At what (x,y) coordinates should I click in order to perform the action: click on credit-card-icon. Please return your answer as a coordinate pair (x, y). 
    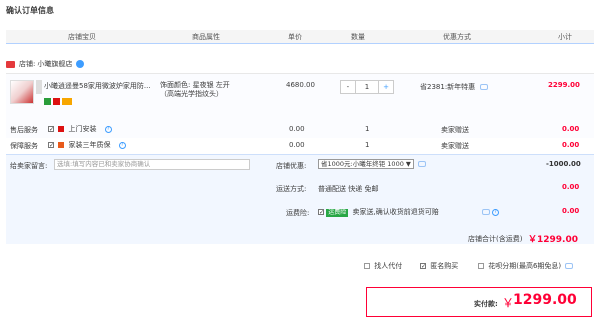
    Looking at the image, I should click on (67, 101).